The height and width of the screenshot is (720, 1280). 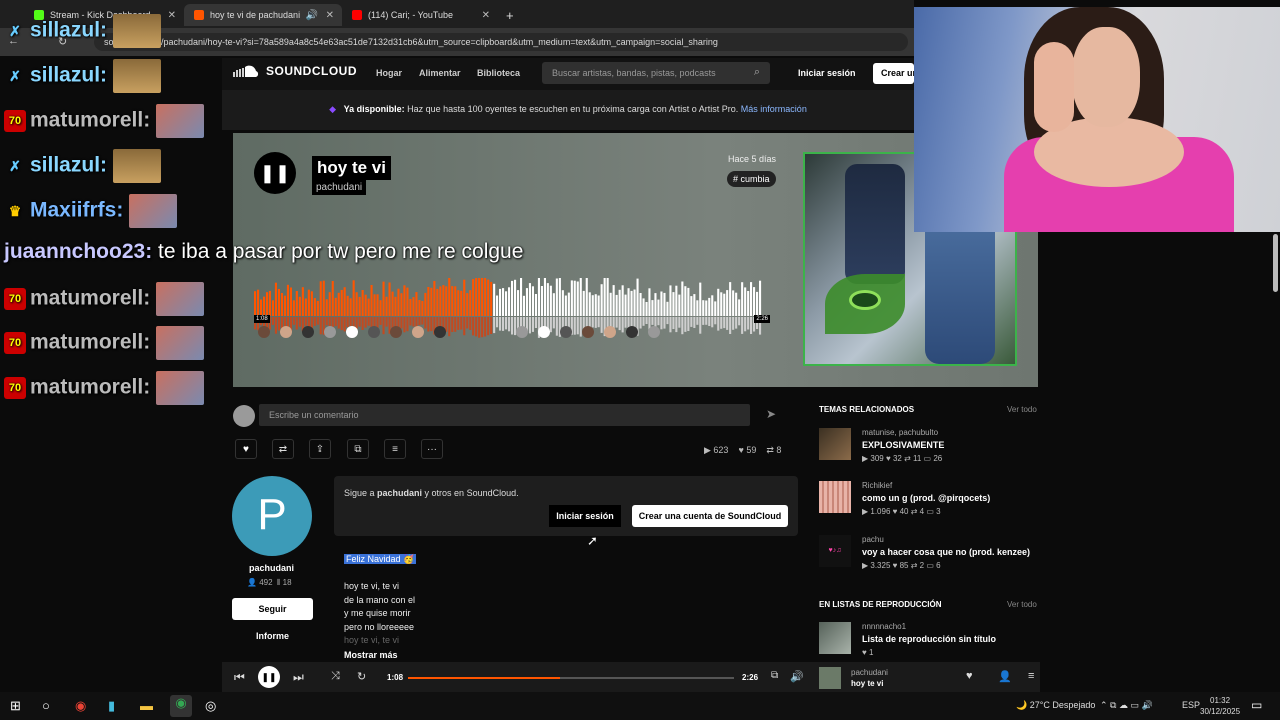 I want to click on weather-widget: 🌙 27°C Despejado, so click(x=1055, y=705).